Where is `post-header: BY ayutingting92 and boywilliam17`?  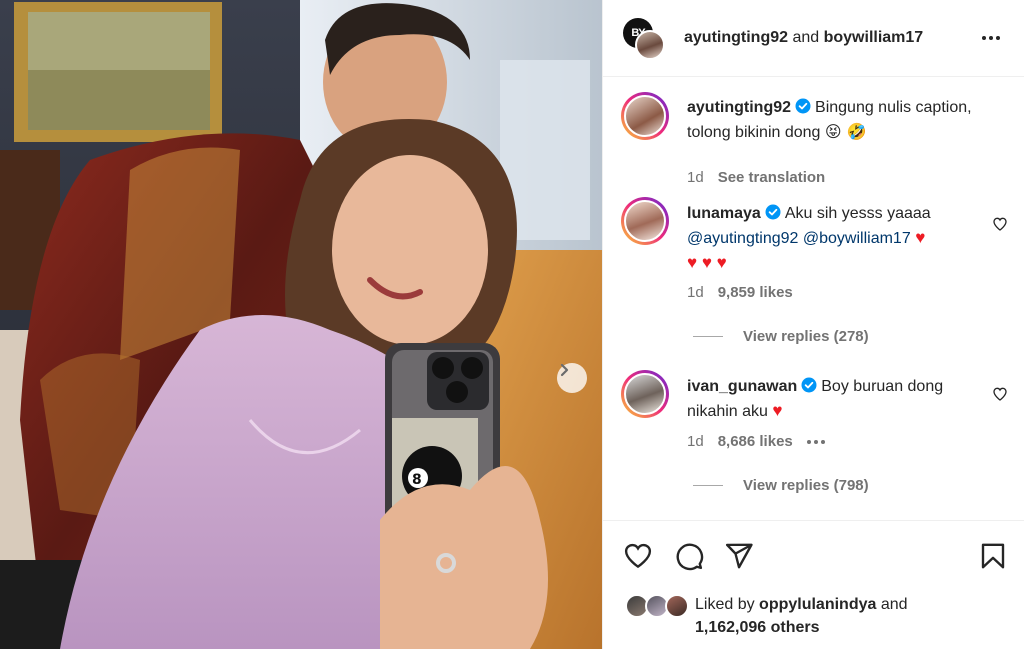
post-header: BY ayutingting92 and boywilliam17 is located at coordinates (813, 38).